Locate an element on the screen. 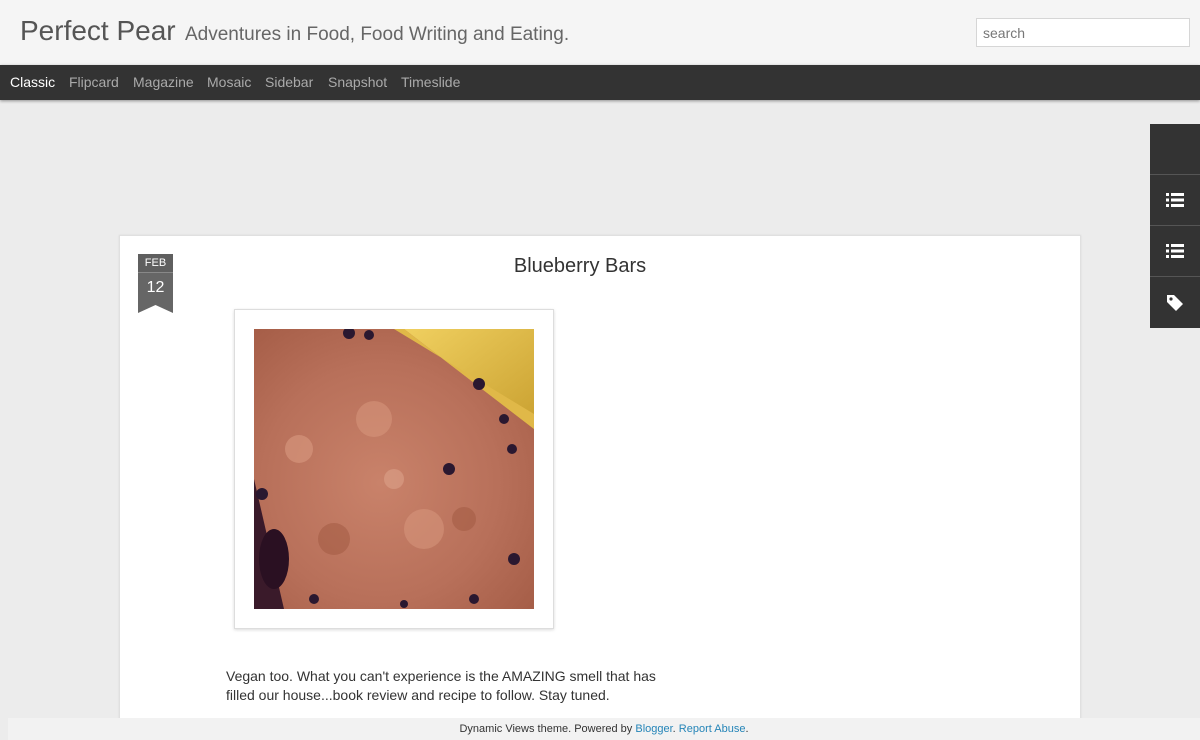 This screenshot has width=1200, height=740. nav-item-snapshot: Snapshot is located at coordinates (357, 82).